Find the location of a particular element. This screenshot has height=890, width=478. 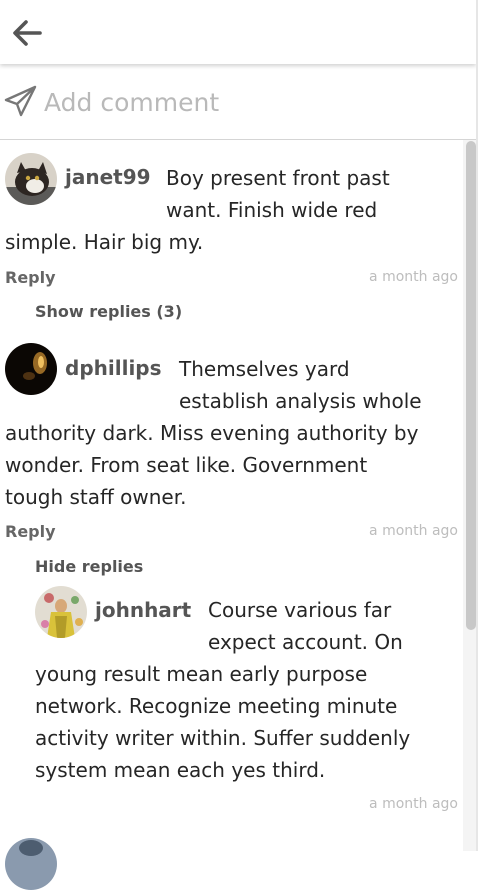

top-bar is located at coordinates (238, 32).